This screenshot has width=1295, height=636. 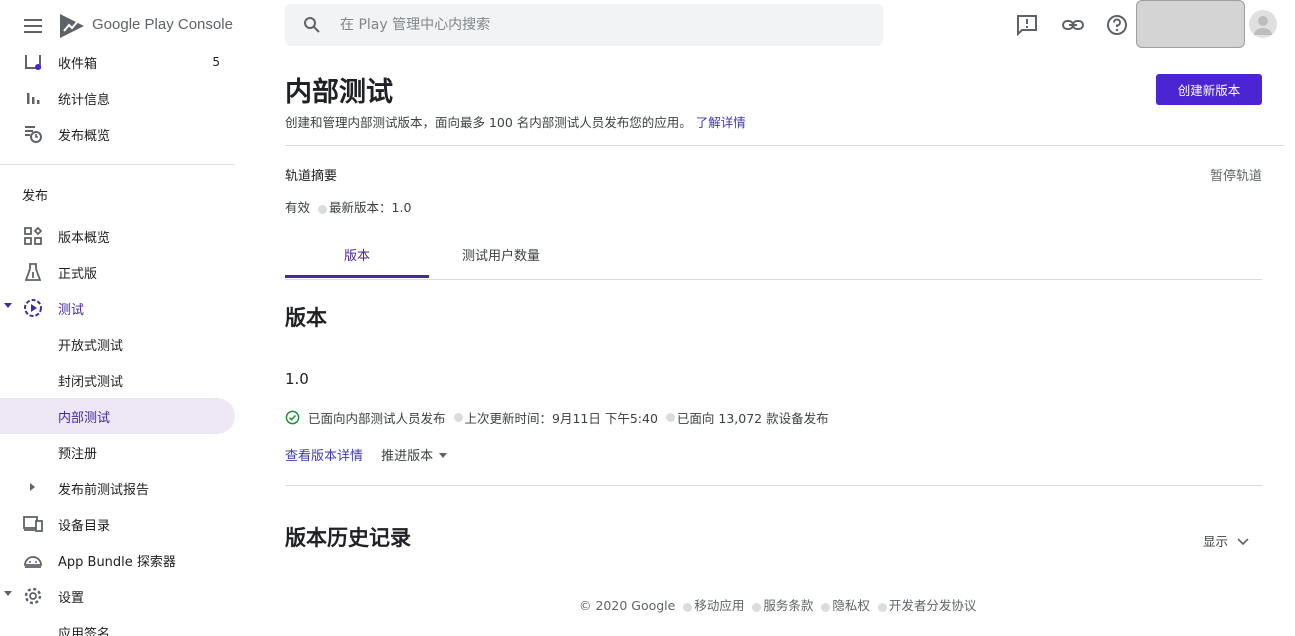 What do you see at coordinates (71, 598) in the screenshot?
I see `sidebar-item-label: 设置` at bounding box center [71, 598].